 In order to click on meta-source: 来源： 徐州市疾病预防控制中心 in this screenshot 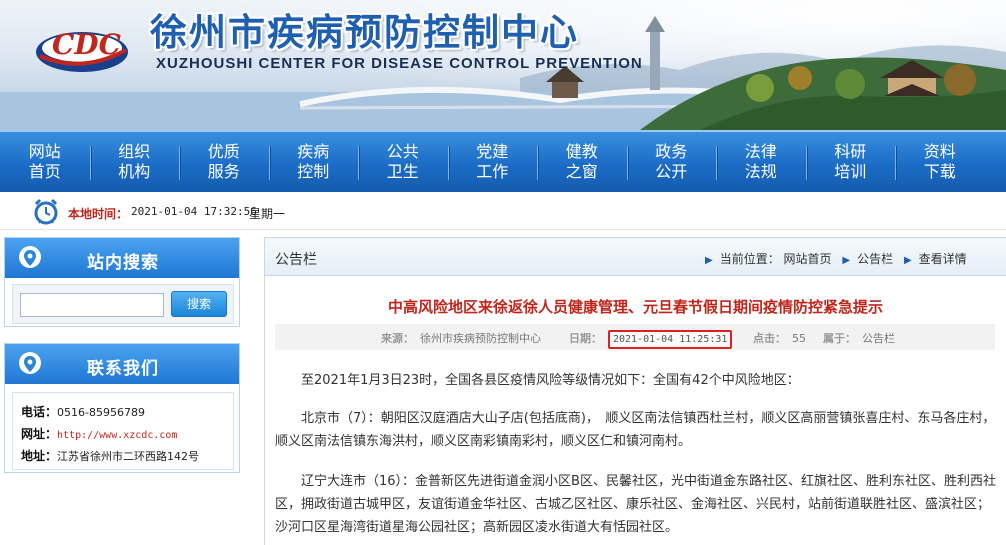, I will do `click(461, 338)`.